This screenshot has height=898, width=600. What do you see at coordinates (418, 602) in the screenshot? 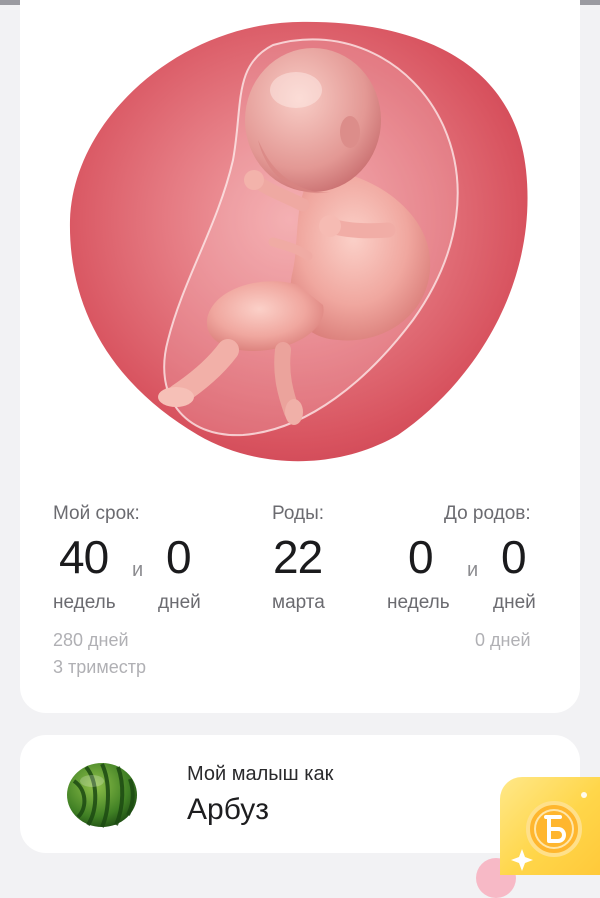
I see `until-birth-weeks-unit: недель` at bounding box center [418, 602].